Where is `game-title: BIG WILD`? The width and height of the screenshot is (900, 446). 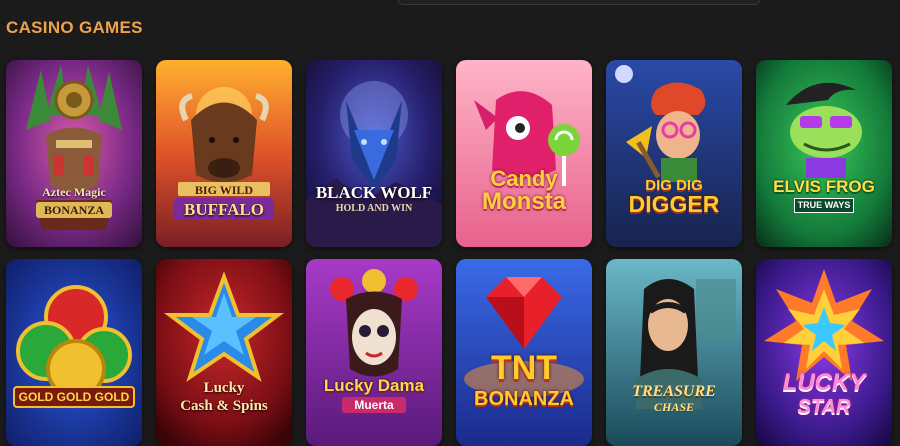
game-title: BIG WILD is located at coordinates (224, 190).